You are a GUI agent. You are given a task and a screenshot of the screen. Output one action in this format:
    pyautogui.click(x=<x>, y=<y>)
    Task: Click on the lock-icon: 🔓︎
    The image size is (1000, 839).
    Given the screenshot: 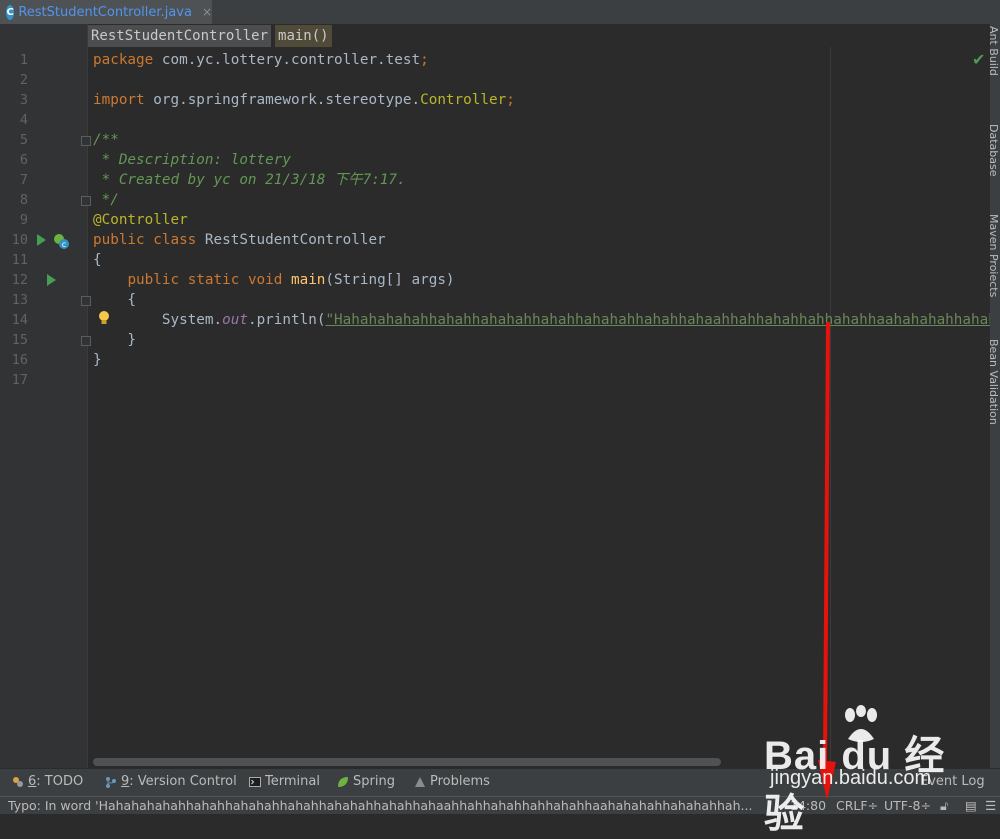 What is the action you would take?
    pyautogui.click(x=944, y=806)
    